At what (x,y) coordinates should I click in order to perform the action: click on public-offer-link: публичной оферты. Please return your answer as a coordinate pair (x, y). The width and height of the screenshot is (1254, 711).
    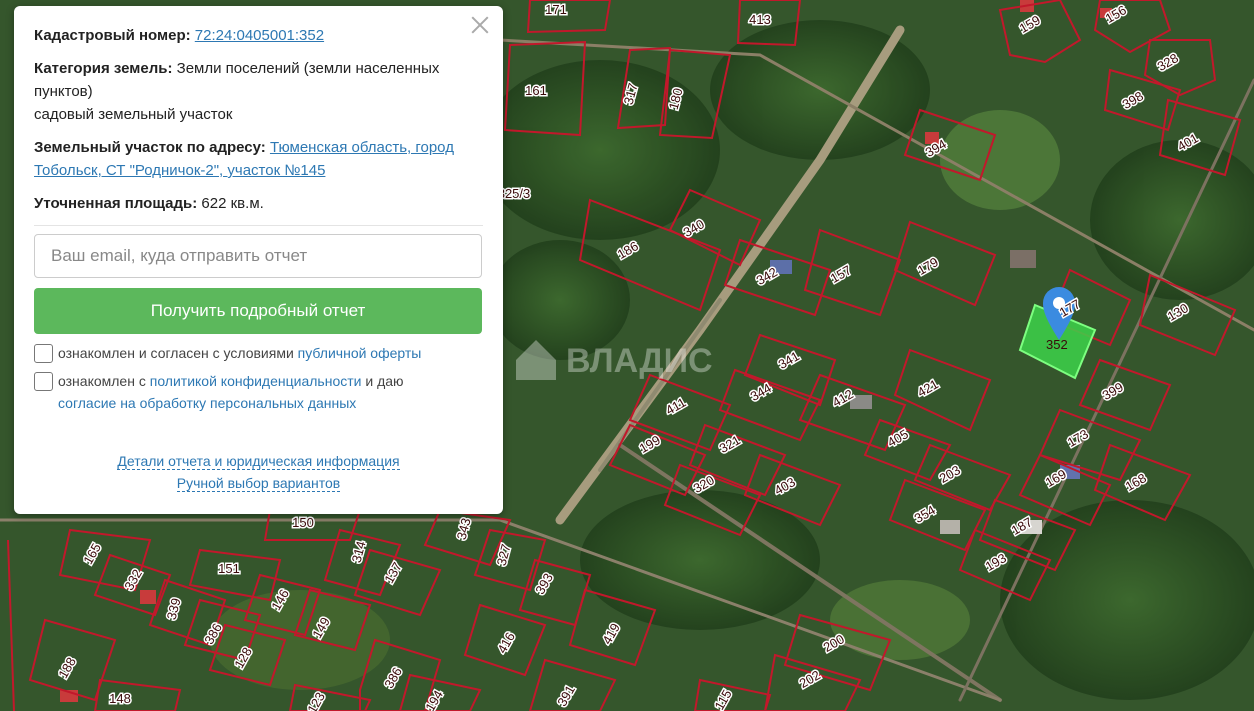
    Looking at the image, I should click on (360, 353).